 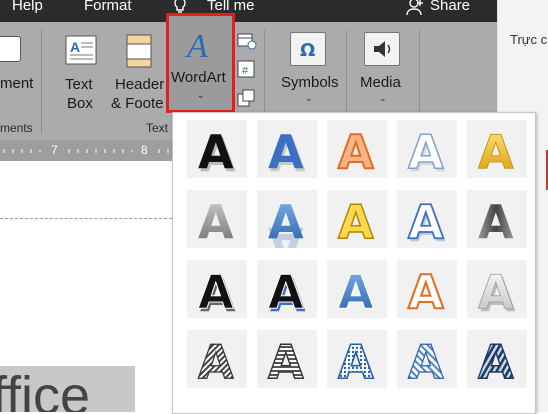 What do you see at coordinates (310, 82) in the screenshot?
I see `symbols-label: Symbols` at bounding box center [310, 82].